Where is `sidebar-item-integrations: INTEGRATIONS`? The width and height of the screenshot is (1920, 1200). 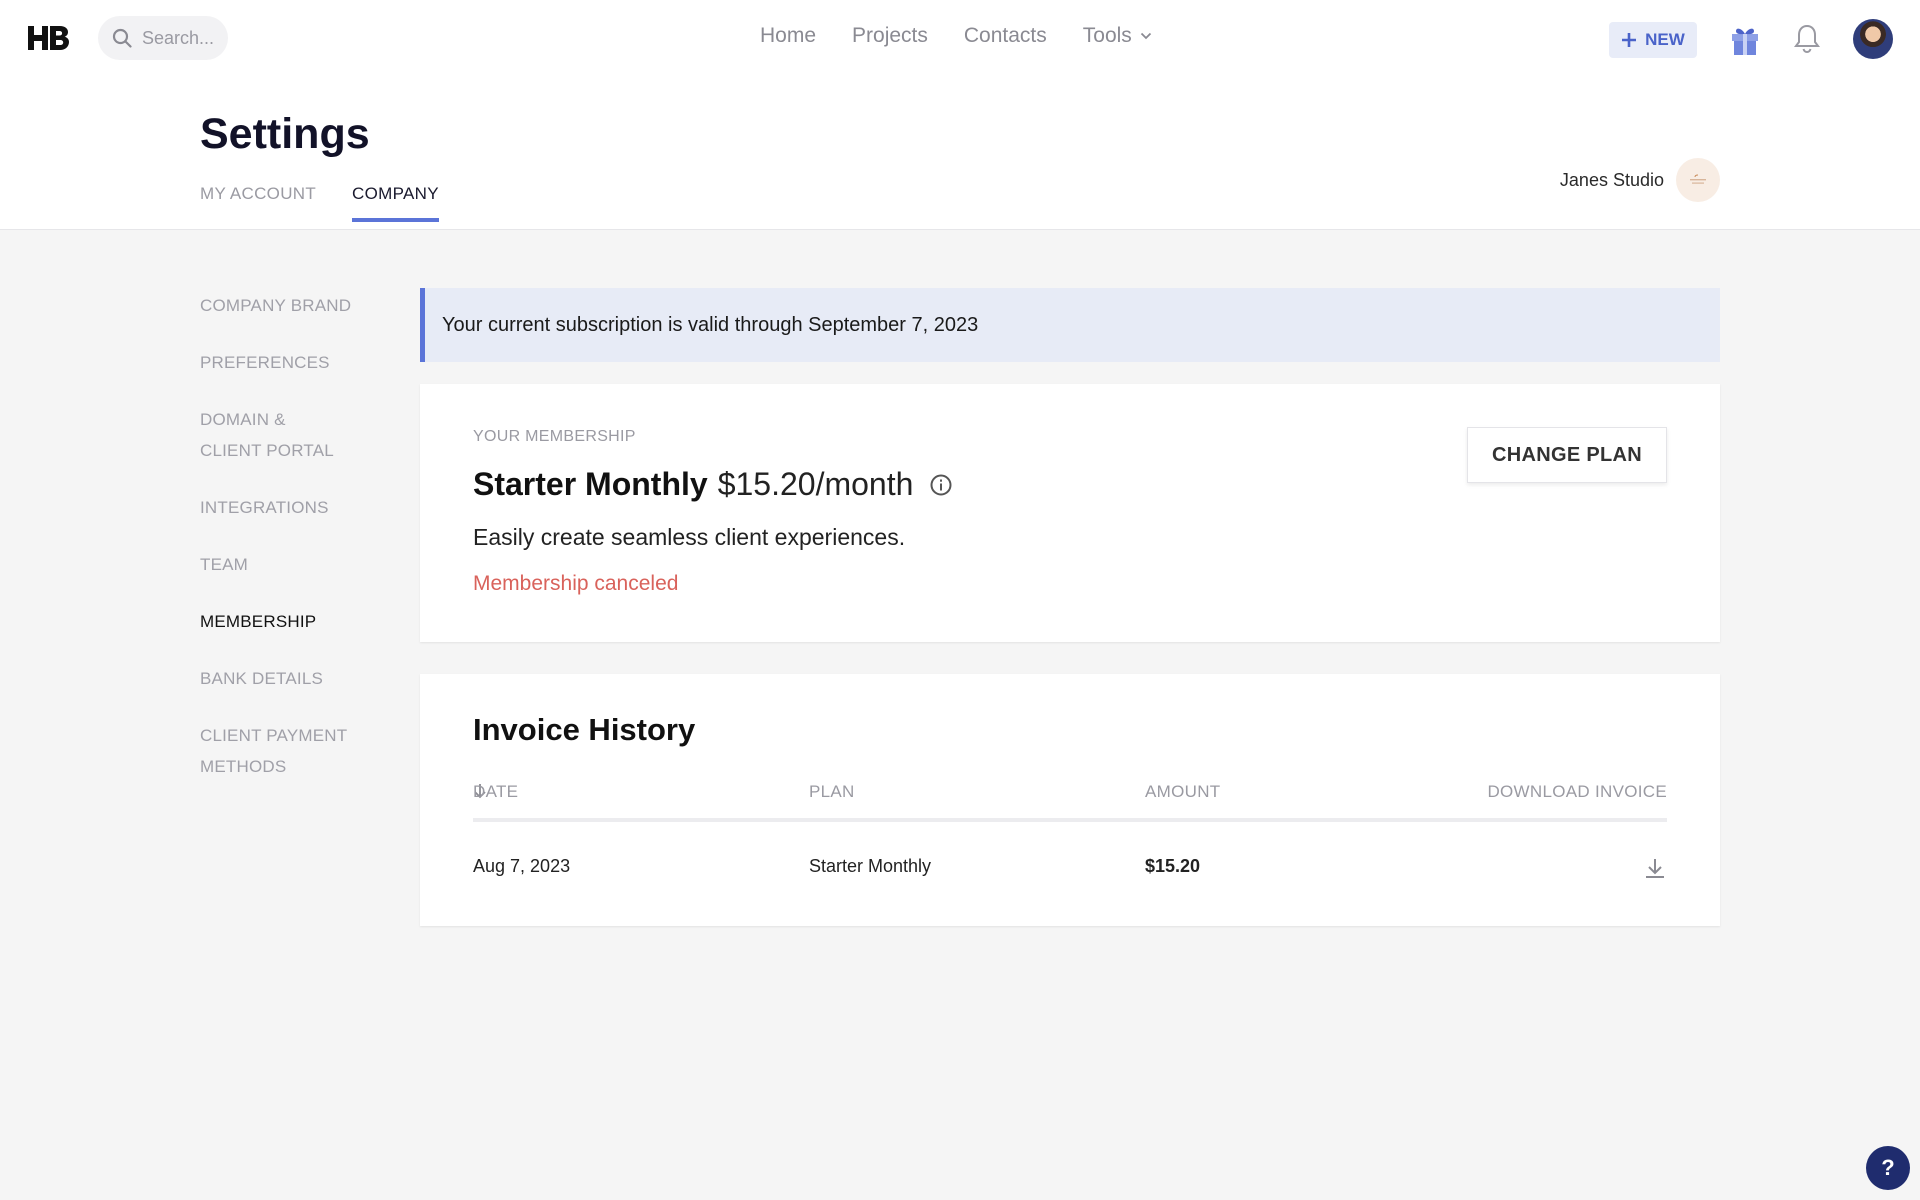
sidebar-item-integrations: INTEGRATIONS is located at coordinates (290, 507).